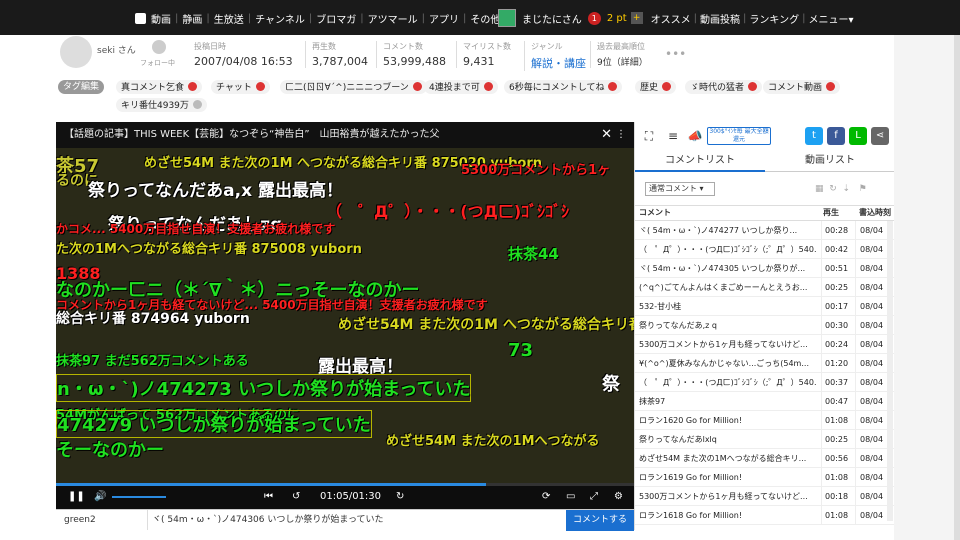 The height and width of the screenshot is (540, 960). Describe the element at coordinates (847, 189) in the screenshot. I see `scroll-icon: ⇣` at that location.